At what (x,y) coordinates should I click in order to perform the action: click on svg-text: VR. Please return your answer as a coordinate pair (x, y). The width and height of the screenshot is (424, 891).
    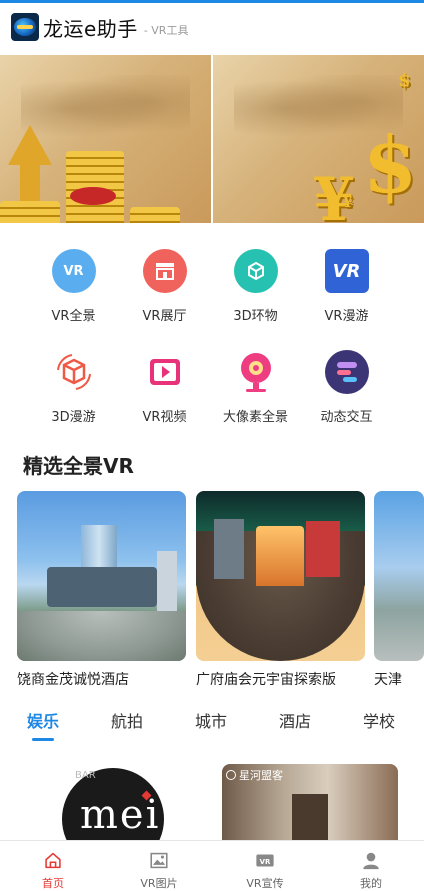
    Looking at the image, I should click on (265, 862).